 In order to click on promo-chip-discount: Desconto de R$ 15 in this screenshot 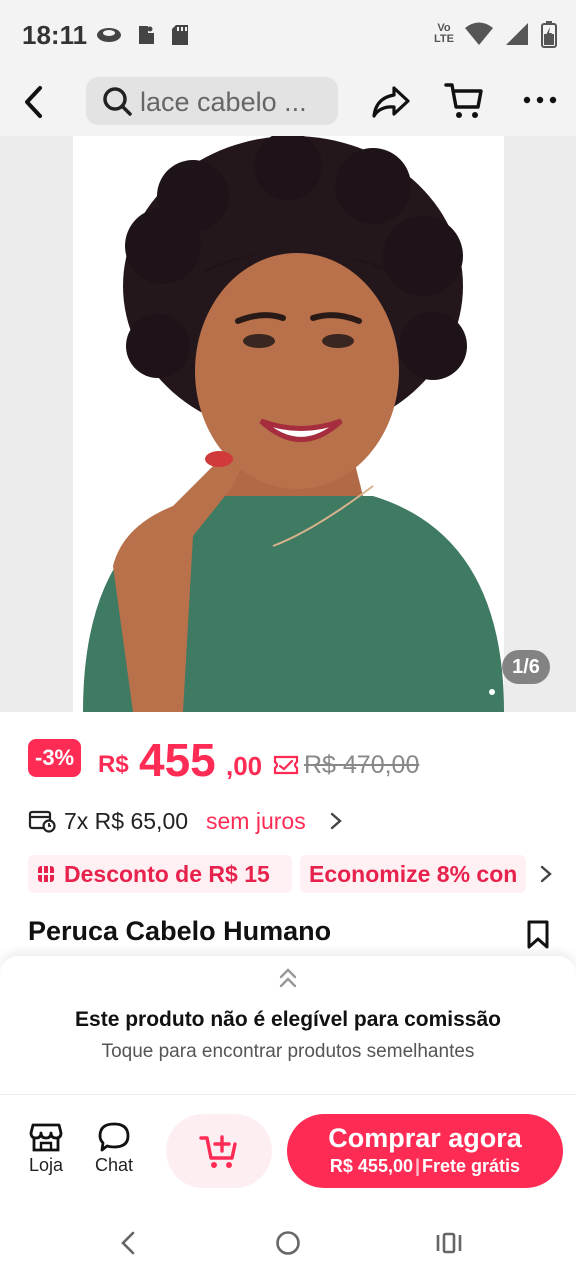, I will do `click(160, 874)`.